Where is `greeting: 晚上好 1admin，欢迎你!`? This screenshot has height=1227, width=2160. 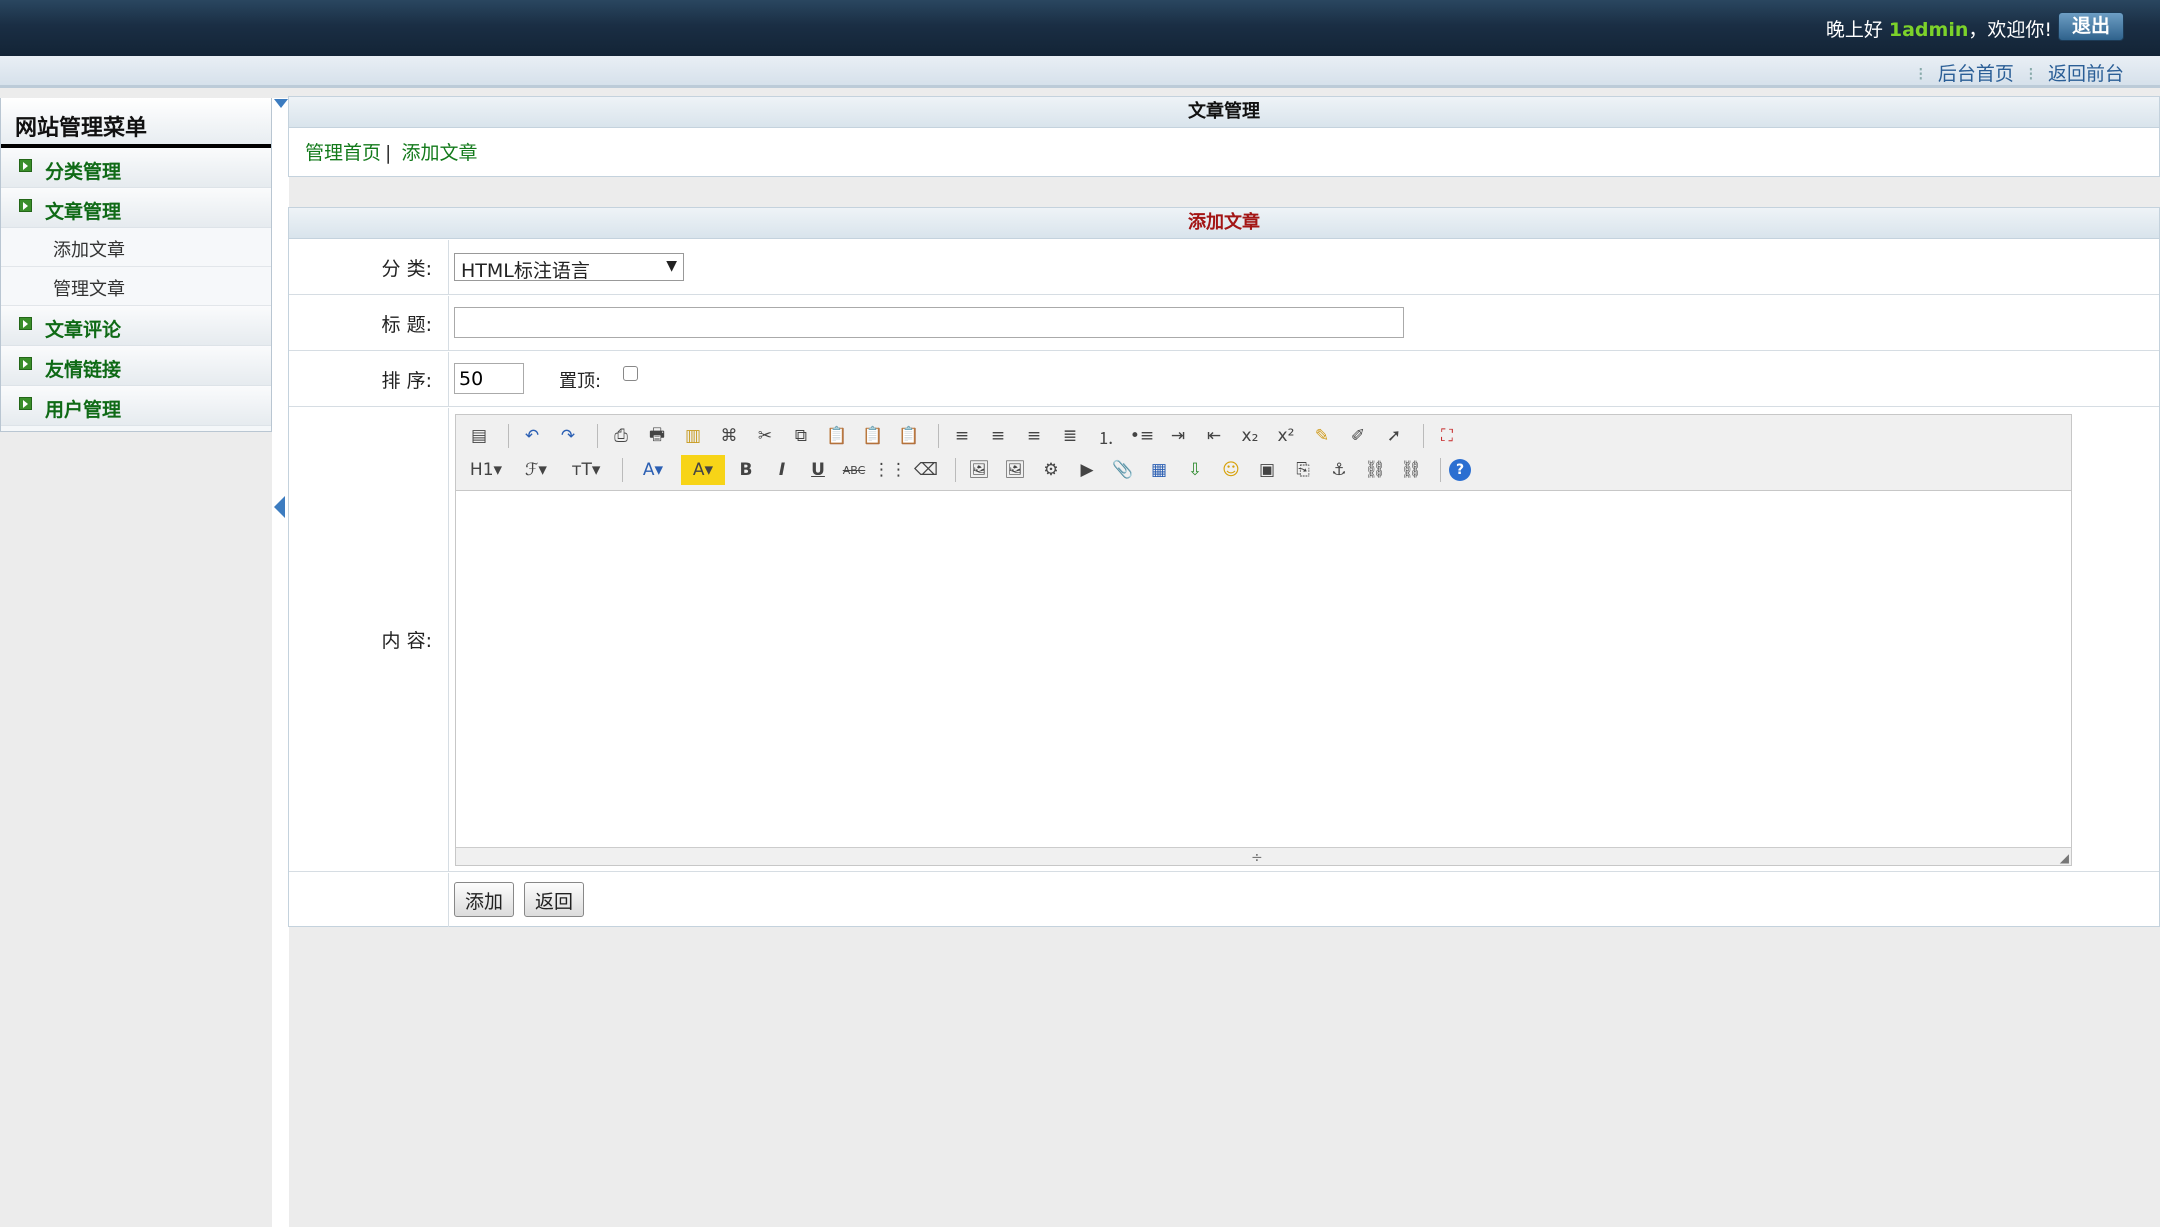 greeting: 晚上好 1admin，欢迎你! is located at coordinates (1939, 28).